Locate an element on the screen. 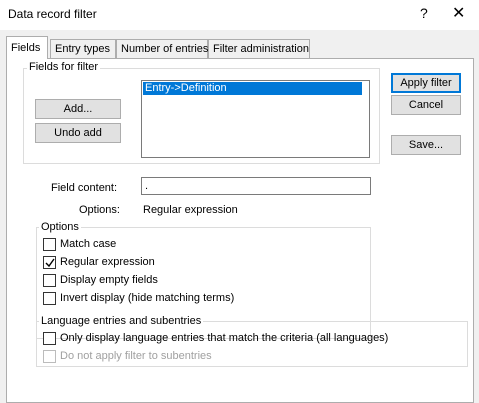  filter-fields-list: Entry->Definition is located at coordinates (255, 119).